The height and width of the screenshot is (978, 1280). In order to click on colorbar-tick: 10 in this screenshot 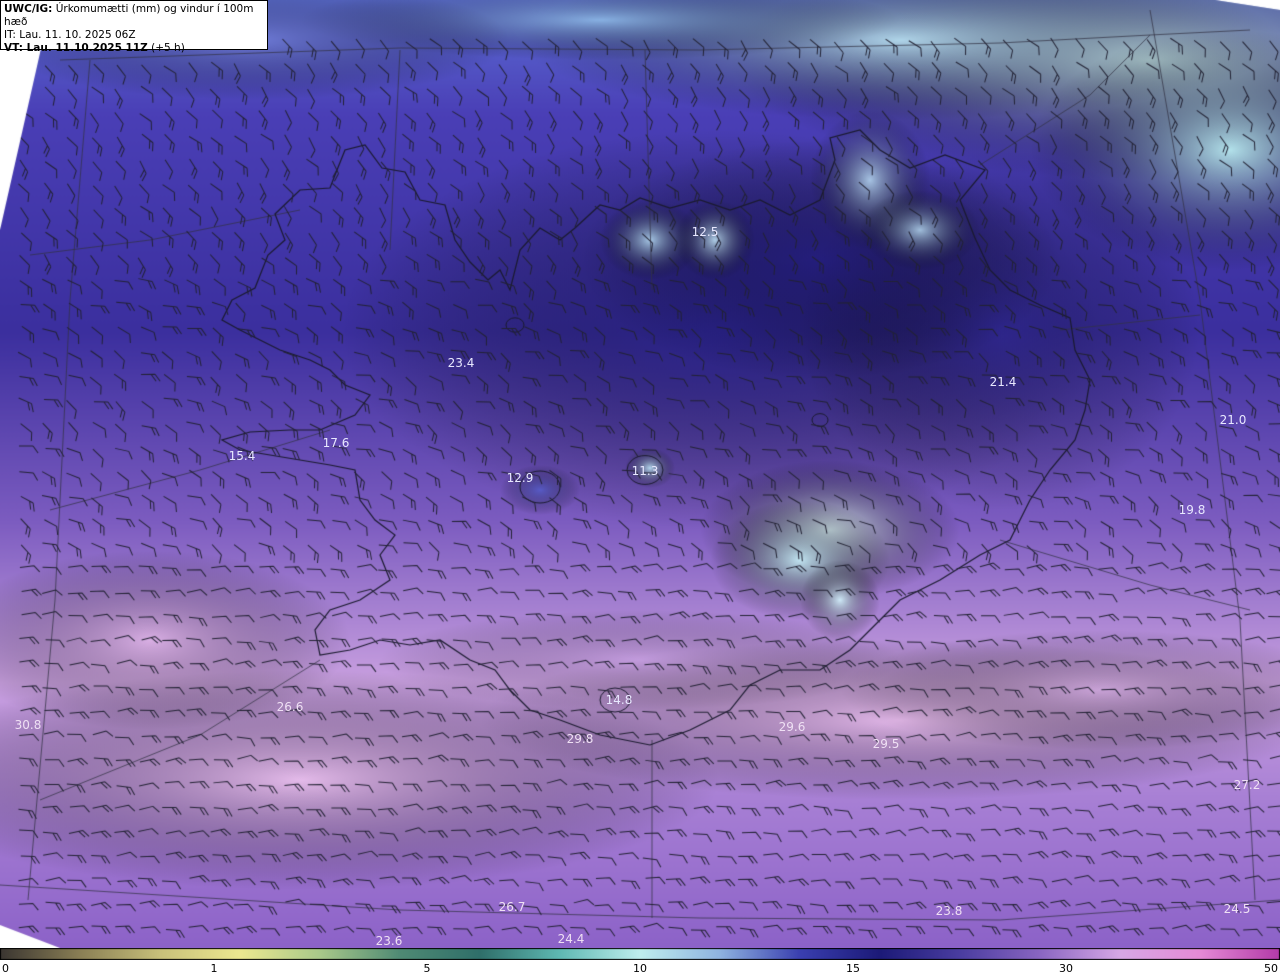, I will do `click(640, 968)`.